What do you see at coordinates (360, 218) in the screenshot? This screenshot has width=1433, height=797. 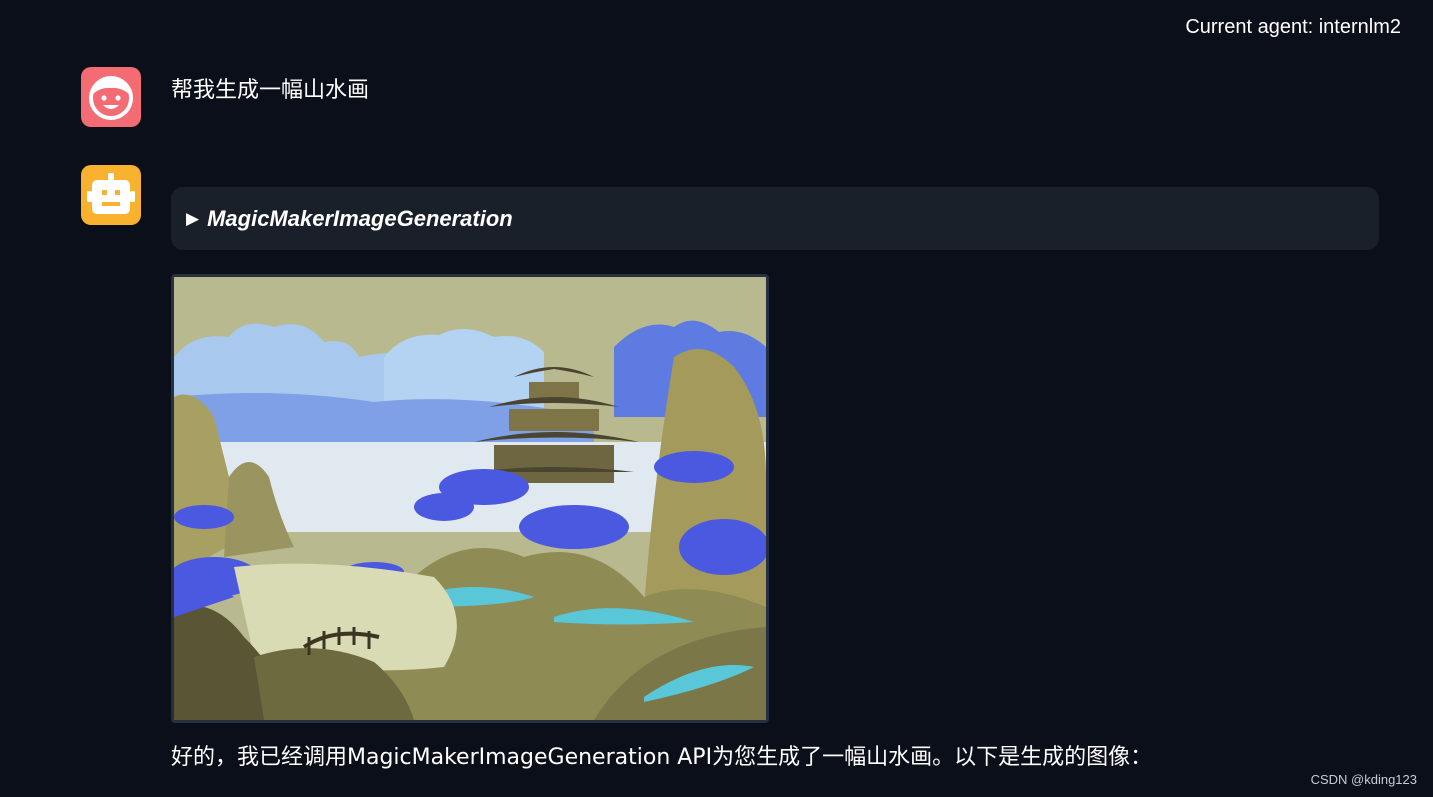 I see `tool-call-name: MagicMakerImageGeneration` at bounding box center [360, 218].